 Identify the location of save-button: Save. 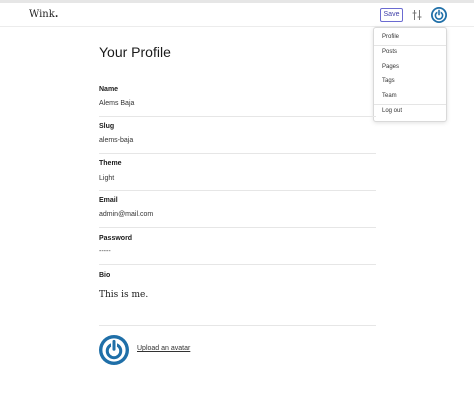
(391, 15).